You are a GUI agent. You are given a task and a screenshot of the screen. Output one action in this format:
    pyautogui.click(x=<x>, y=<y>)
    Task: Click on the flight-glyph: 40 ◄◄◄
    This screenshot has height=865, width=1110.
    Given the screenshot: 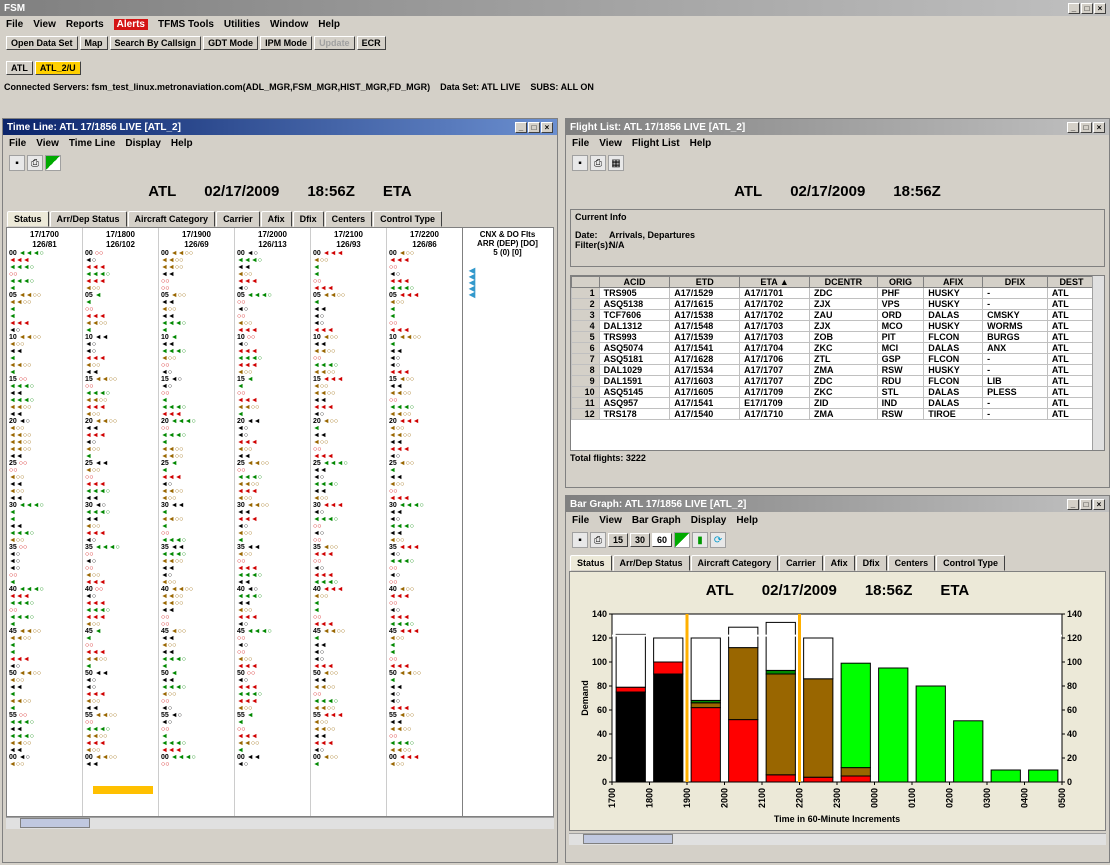 What is the action you would take?
    pyautogui.click(x=348, y=589)
    